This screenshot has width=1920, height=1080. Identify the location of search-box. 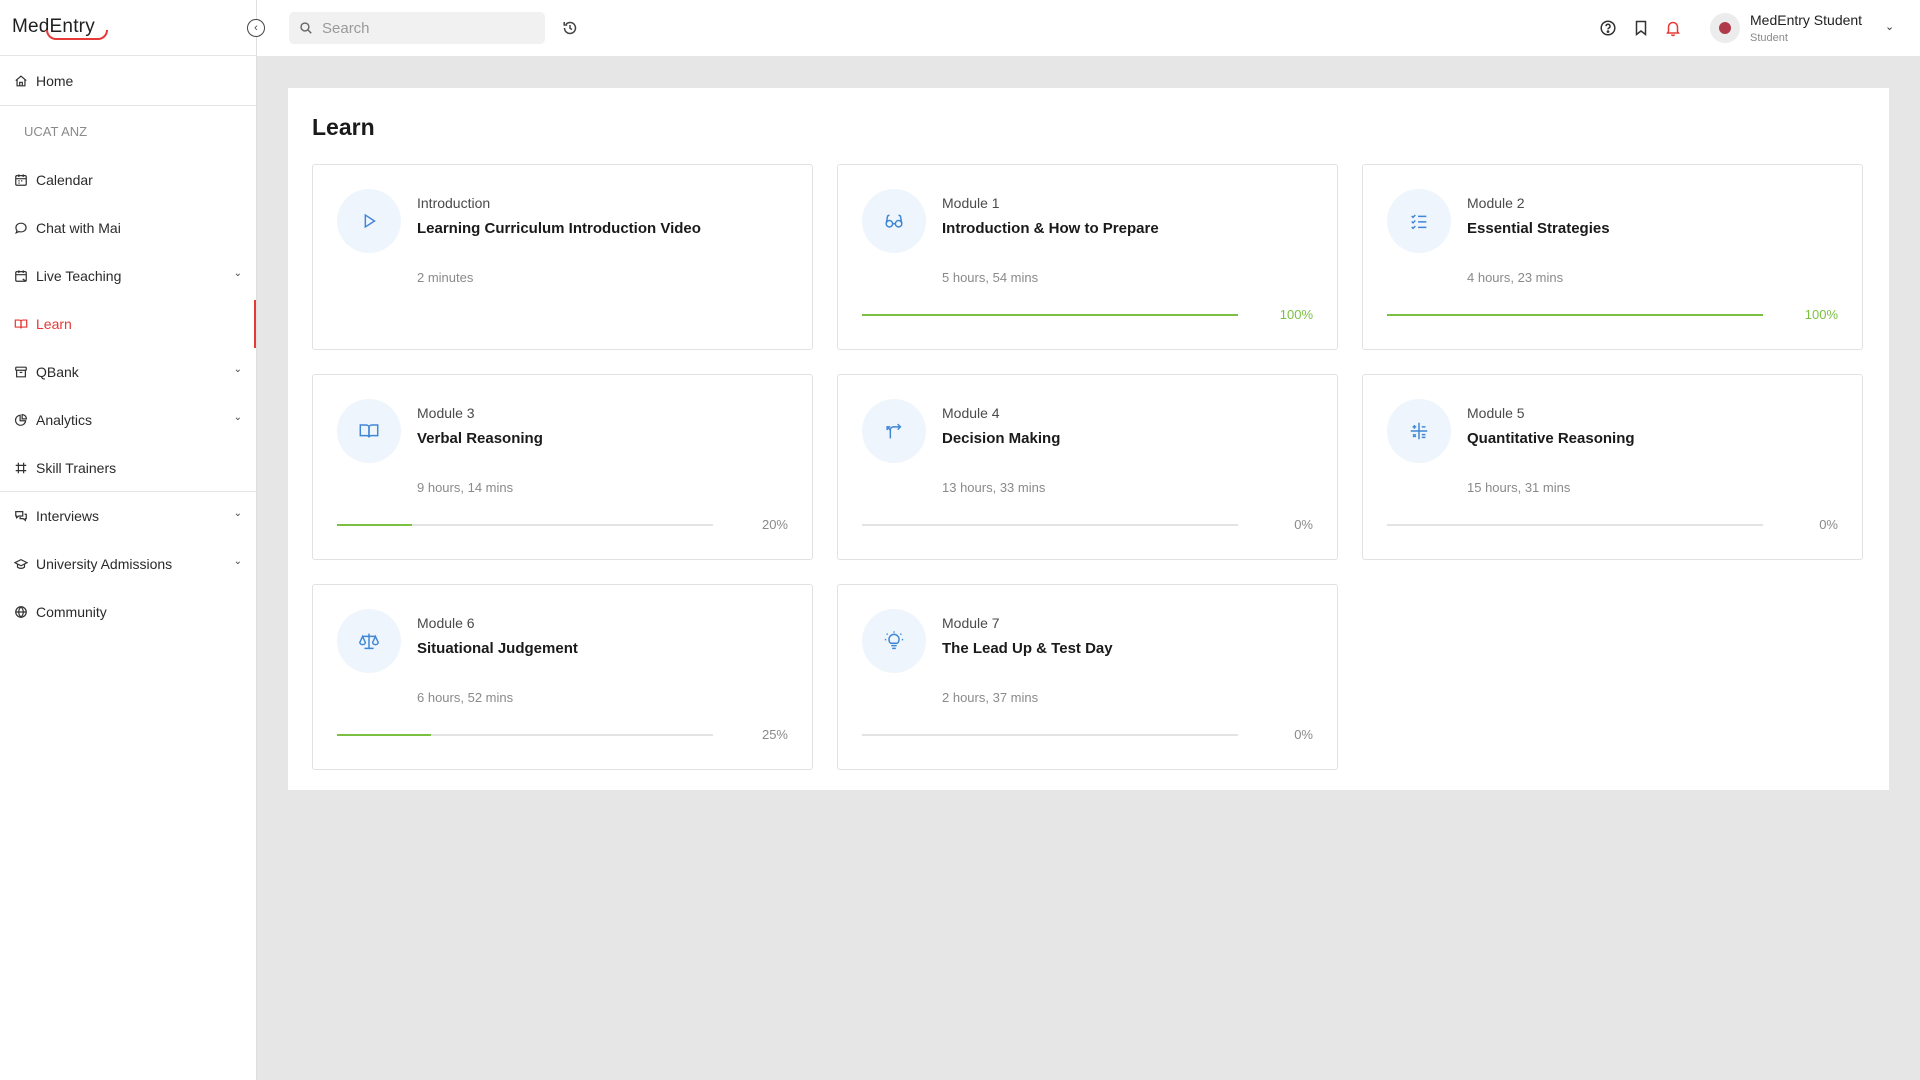
(417, 28).